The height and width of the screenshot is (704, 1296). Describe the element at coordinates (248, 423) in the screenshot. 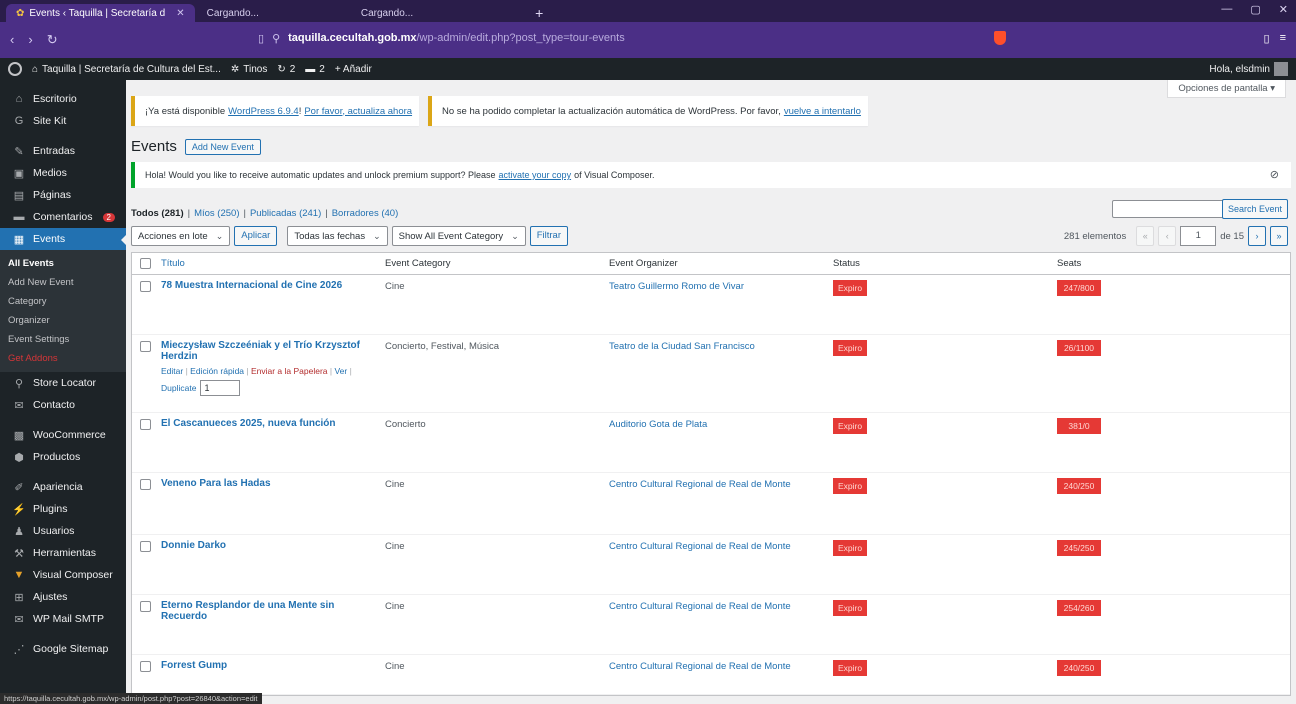

I see `event-title-link: El Cascanueces 2025, nueva función` at that location.